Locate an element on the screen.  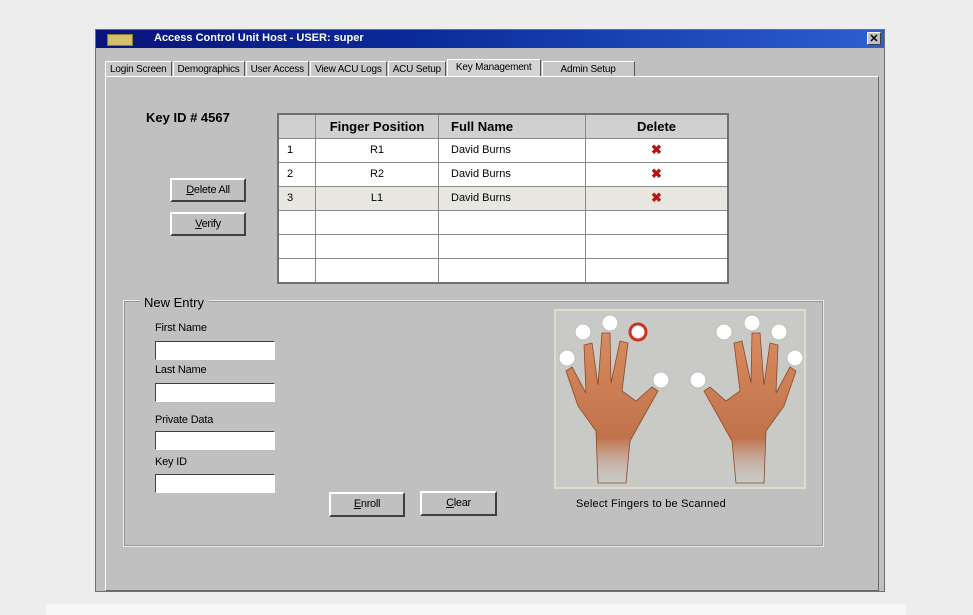
finger-l4-button is located at coordinates (583, 332).